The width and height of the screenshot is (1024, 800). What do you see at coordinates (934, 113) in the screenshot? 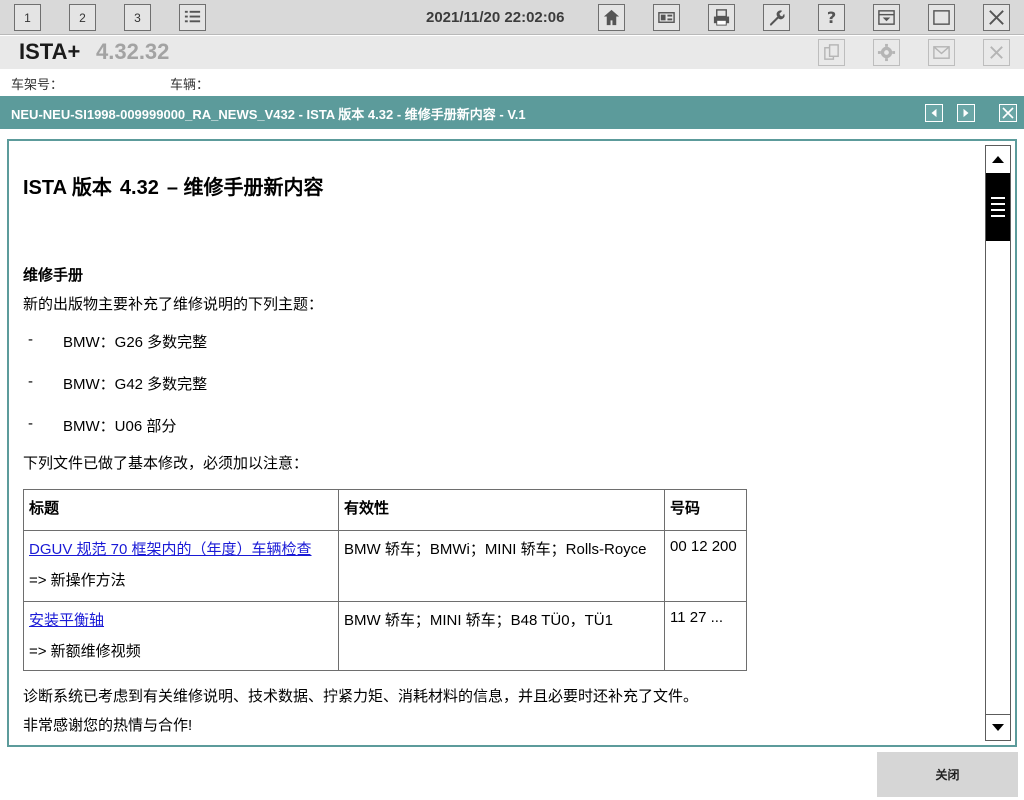
I see `previous-arrow-icon` at bounding box center [934, 113].